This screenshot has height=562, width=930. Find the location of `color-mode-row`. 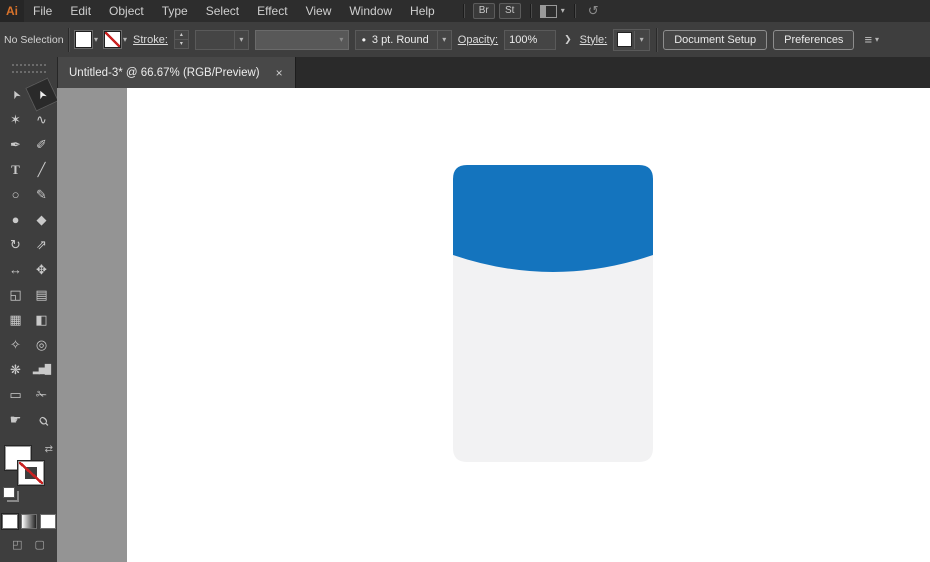

color-mode-row is located at coordinates (28, 521).